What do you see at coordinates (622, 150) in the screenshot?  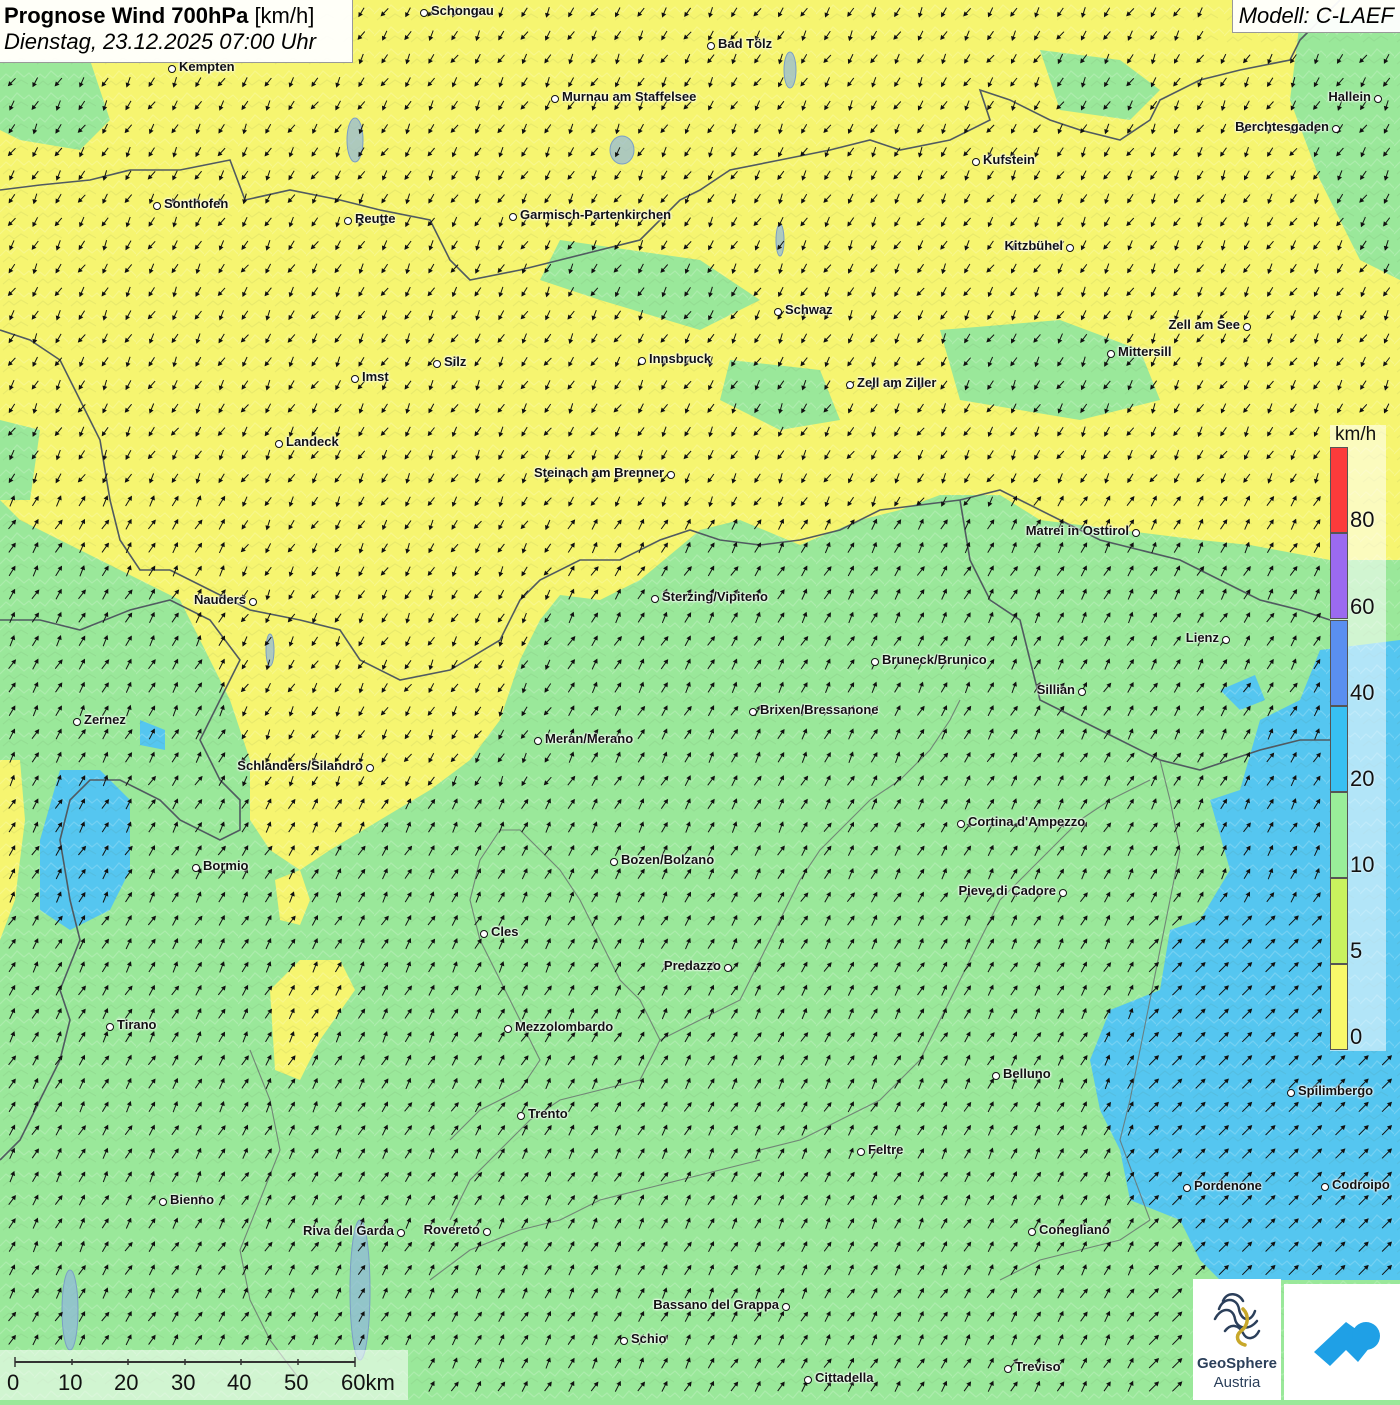 I see `lake-kochelsee` at bounding box center [622, 150].